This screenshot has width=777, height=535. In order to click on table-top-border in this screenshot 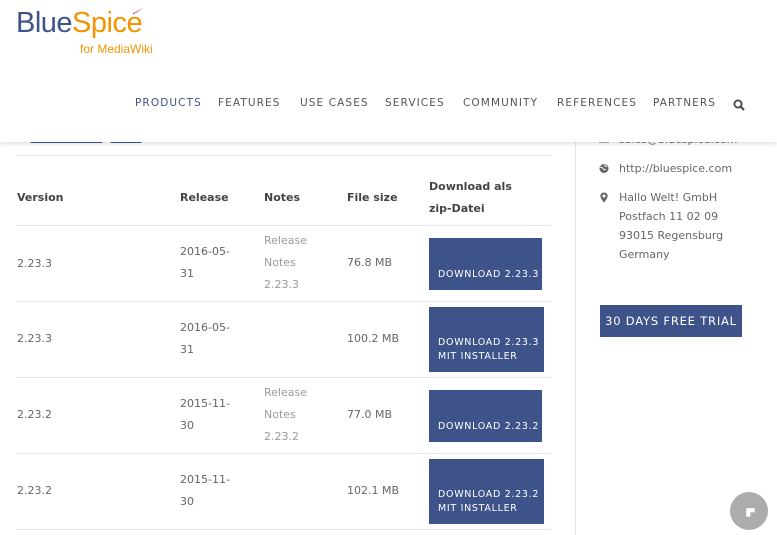, I will do `click(283, 155)`.